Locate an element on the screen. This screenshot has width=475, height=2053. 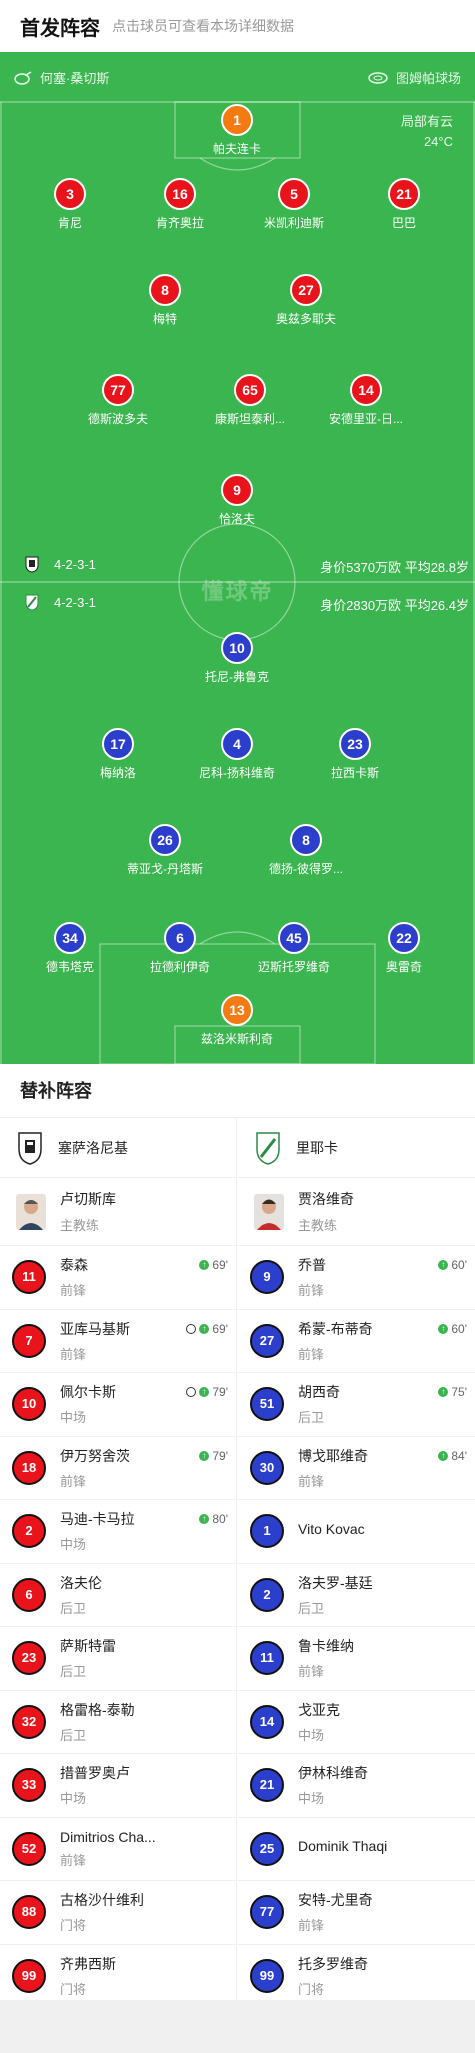
sub-player-row: 18 伊万努舍茨 前锋 ↑ 79' is located at coordinates (118, 1468).